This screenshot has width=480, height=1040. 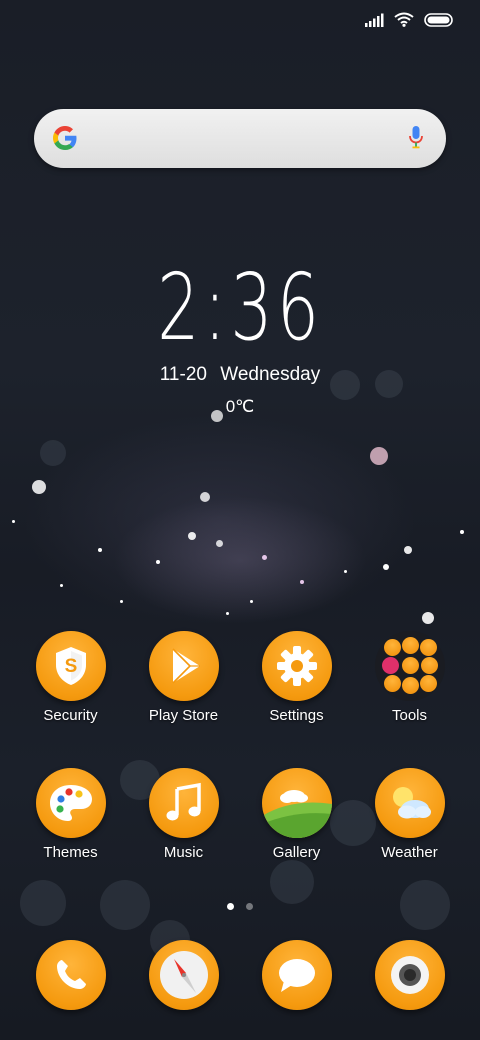 I want to click on app-label: Gallery, so click(x=296, y=852).